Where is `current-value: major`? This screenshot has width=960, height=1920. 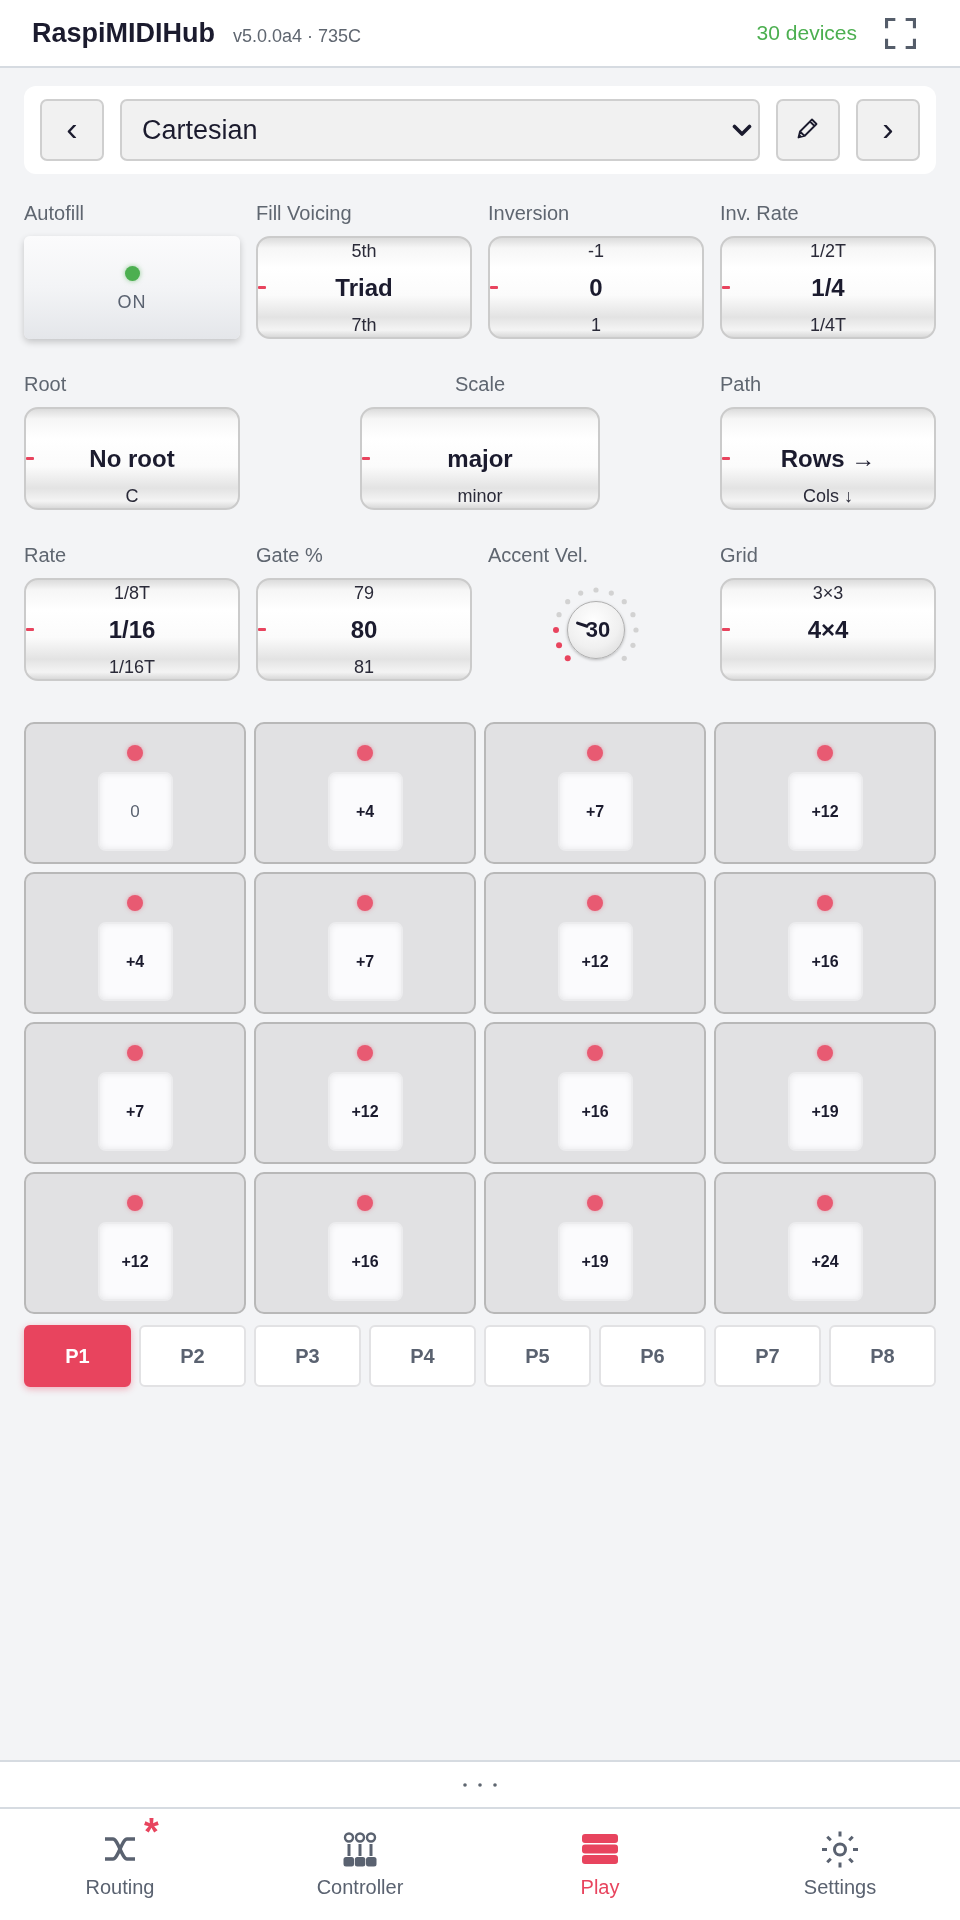
current-value: major is located at coordinates (480, 458).